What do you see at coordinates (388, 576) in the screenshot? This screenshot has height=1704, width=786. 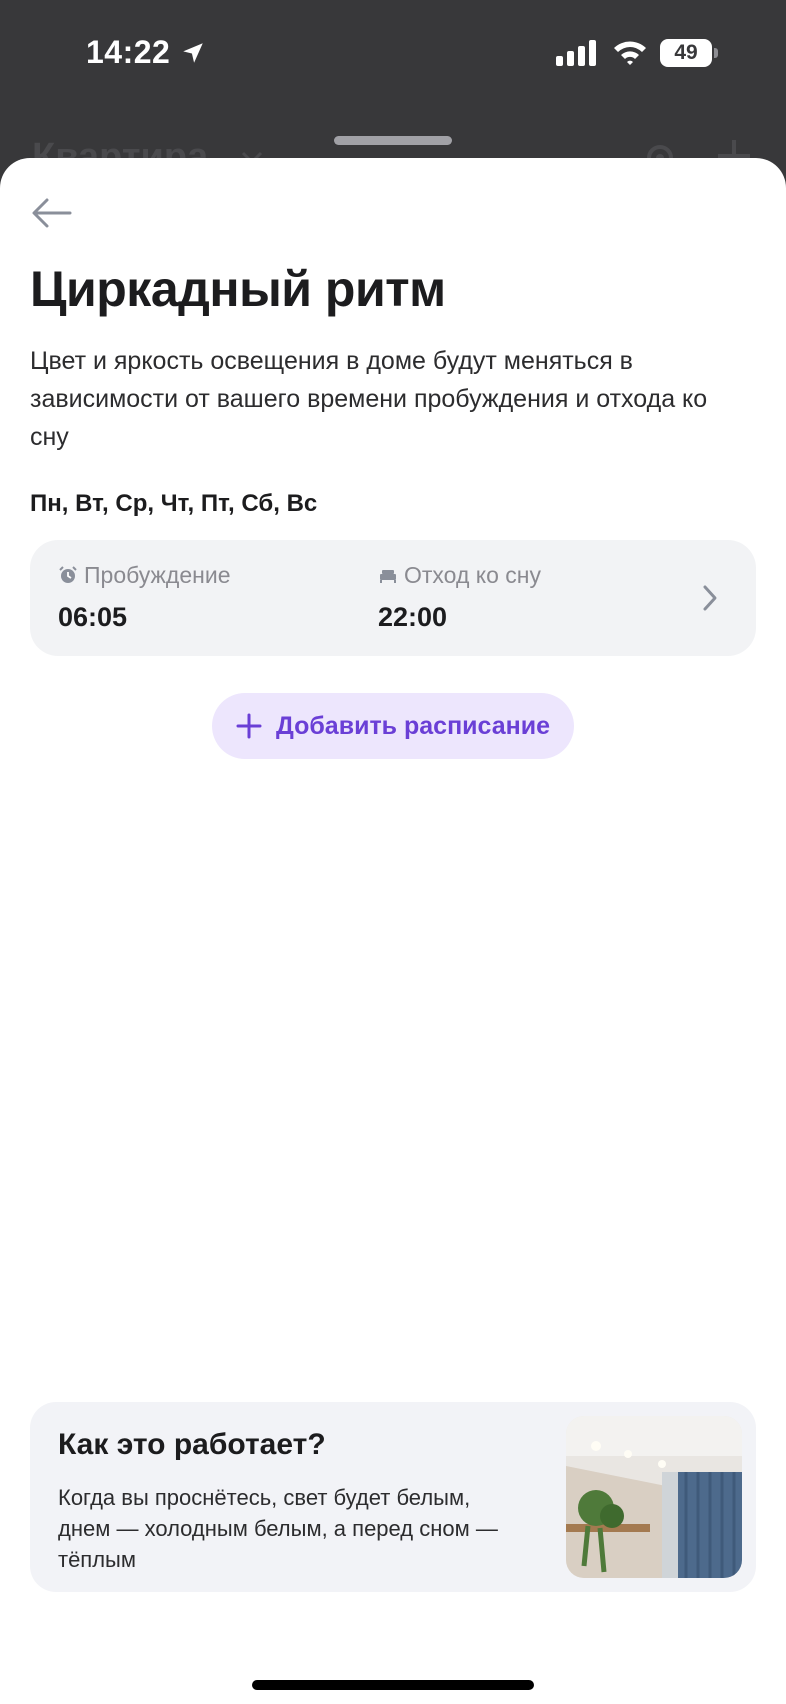 I see `bed-icon` at bounding box center [388, 576].